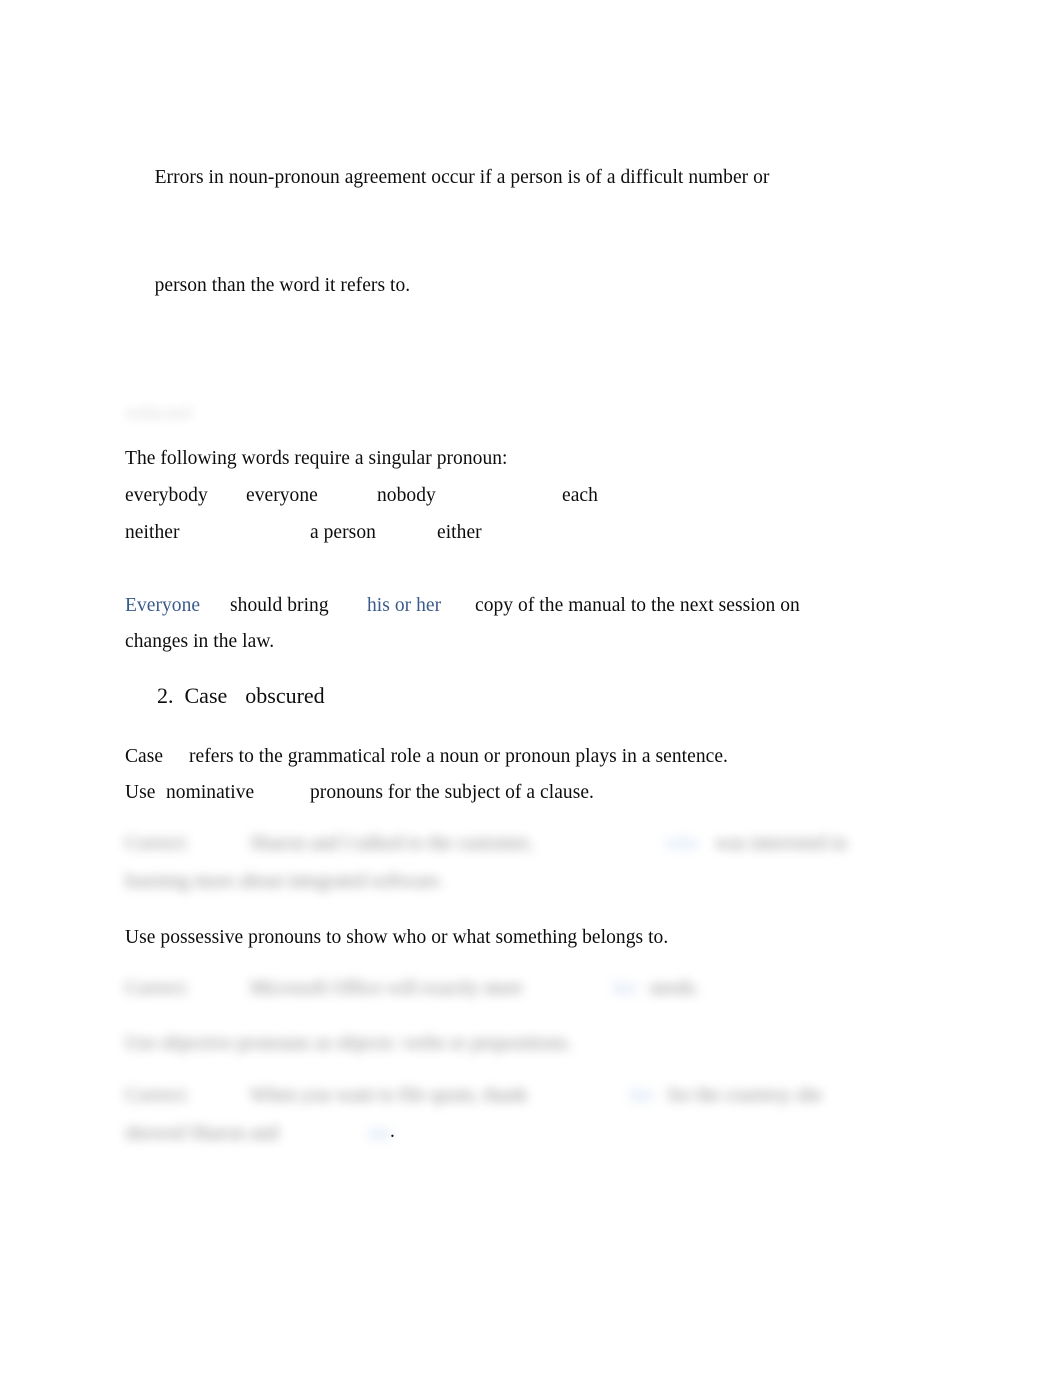 The width and height of the screenshot is (1062, 1376). Describe the element at coordinates (452, 792) in the screenshot. I see `nominative-definition-text: pronouns for the subject of a clause.` at that location.